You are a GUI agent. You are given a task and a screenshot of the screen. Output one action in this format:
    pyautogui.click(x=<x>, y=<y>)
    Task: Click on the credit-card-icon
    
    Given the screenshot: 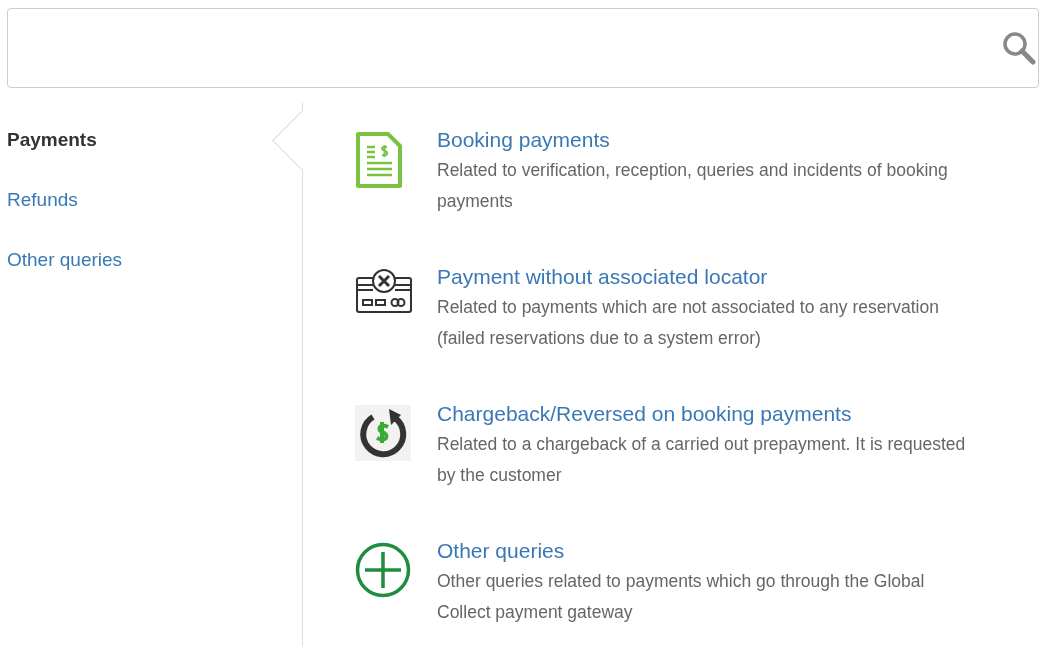 What is the action you would take?
    pyautogui.click(x=384, y=292)
    